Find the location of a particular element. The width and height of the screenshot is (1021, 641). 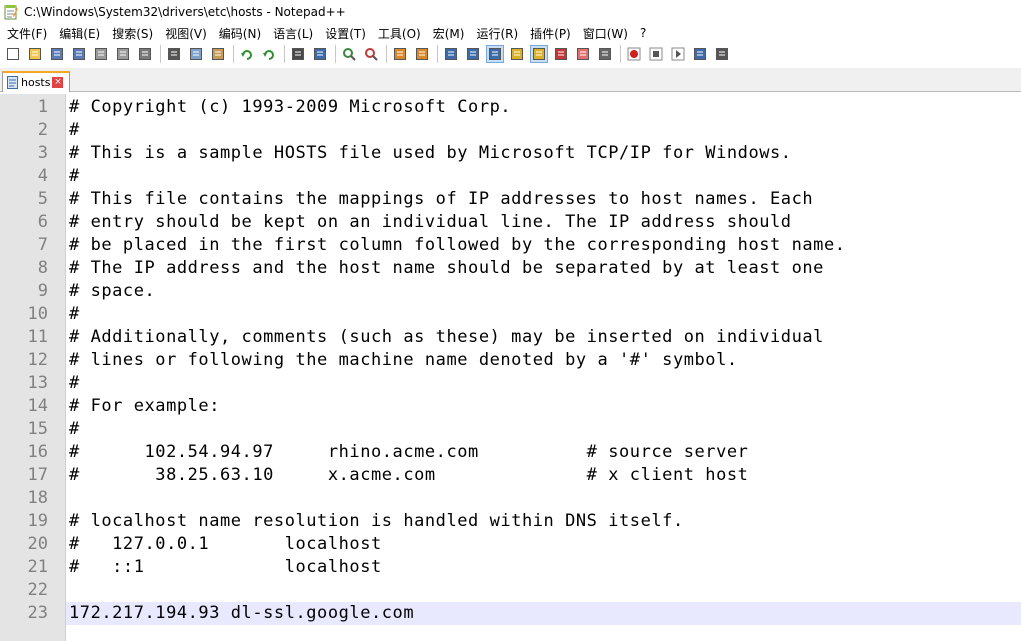

menu-item-8: 宏(M) is located at coordinates (448, 33).